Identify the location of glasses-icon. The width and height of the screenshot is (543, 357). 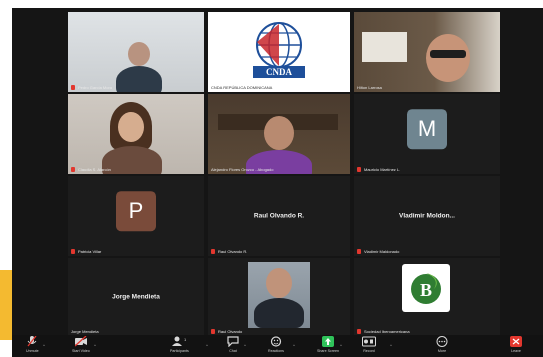
(448, 54).